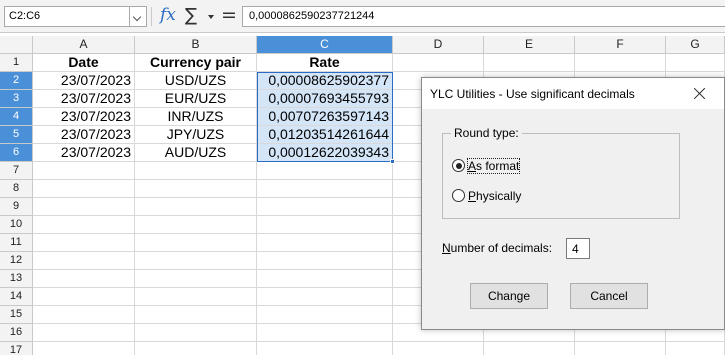  What do you see at coordinates (196, 153) in the screenshot?
I see `currency-pair-cell: AUD/UZS` at bounding box center [196, 153].